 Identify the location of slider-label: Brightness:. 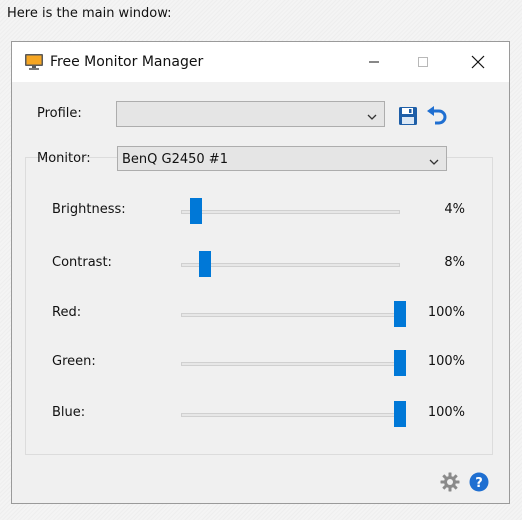
(89, 209).